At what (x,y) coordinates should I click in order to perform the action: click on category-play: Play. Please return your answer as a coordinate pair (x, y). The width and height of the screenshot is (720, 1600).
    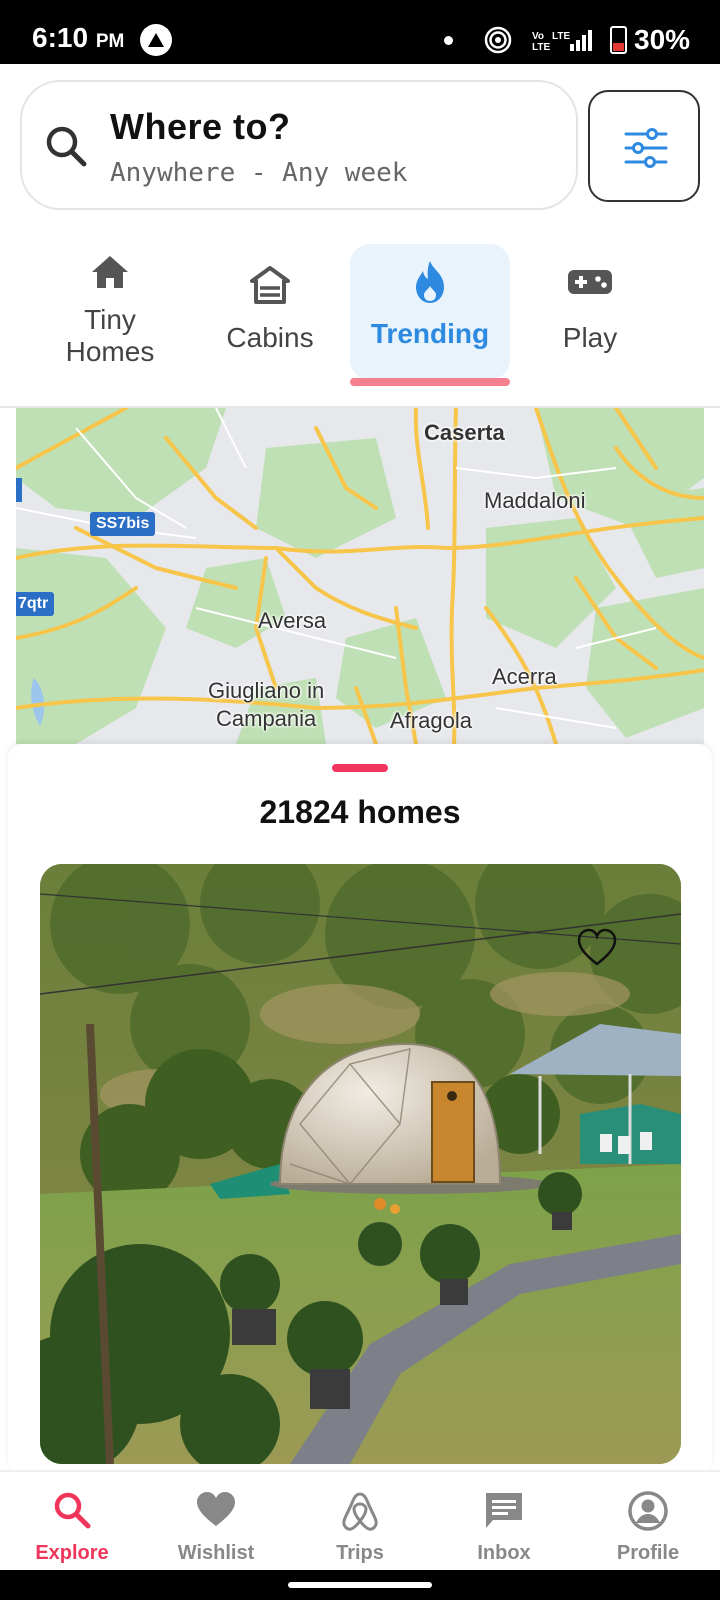
    Looking at the image, I should click on (590, 312).